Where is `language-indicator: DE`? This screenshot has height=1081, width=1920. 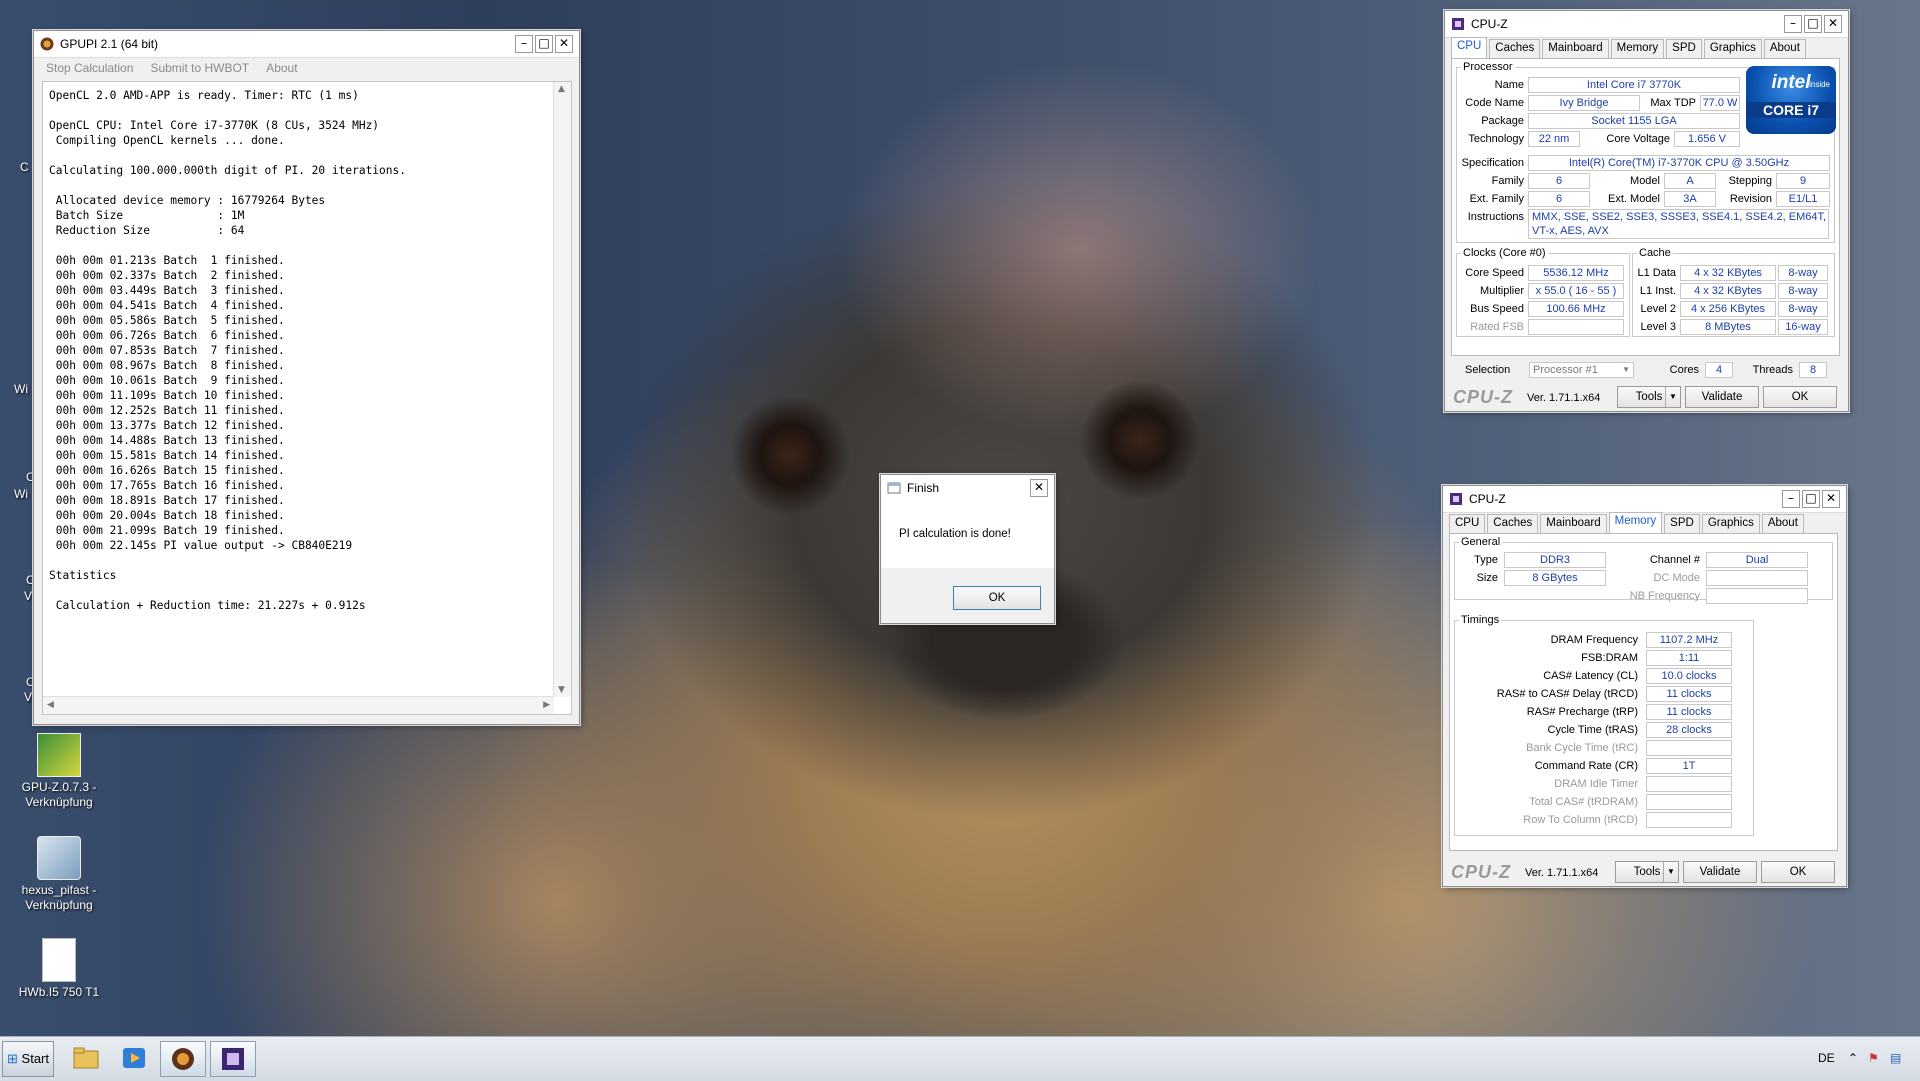
language-indicator: DE is located at coordinates (1826, 1058).